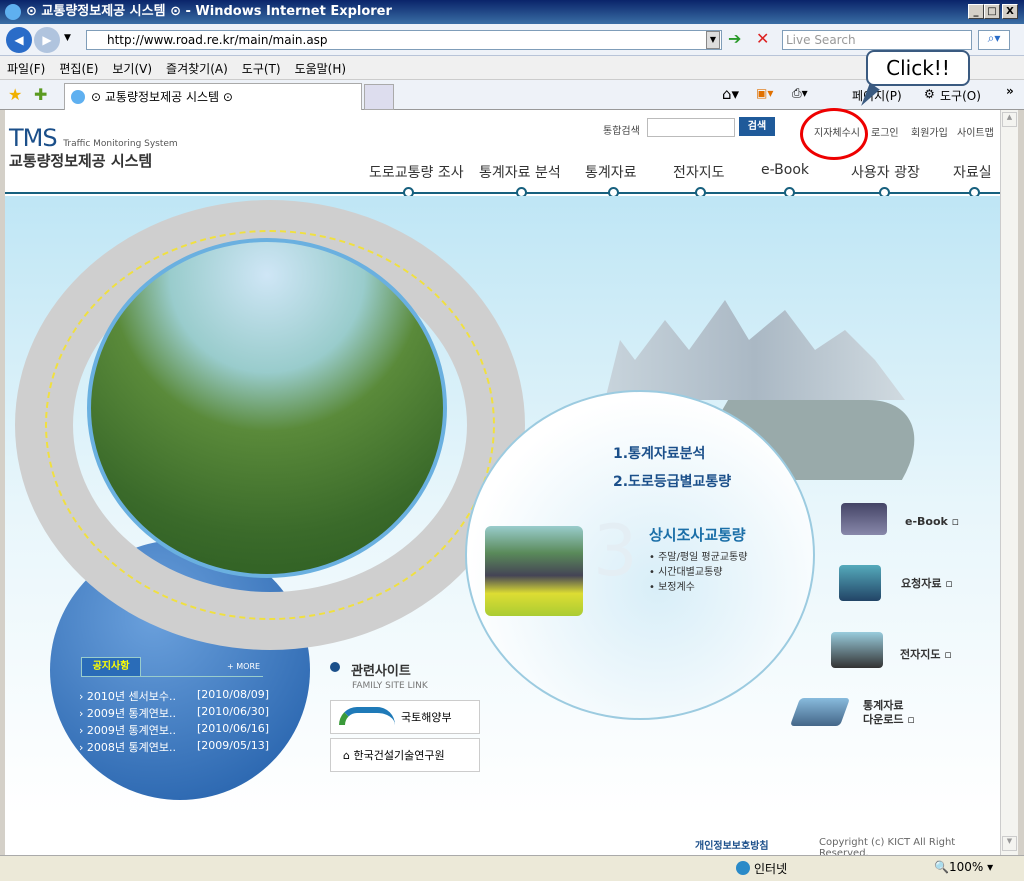  What do you see at coordinates (1010, 11) in the screenshot?
I see `close-button: X` at bounding box center [1010, 11].